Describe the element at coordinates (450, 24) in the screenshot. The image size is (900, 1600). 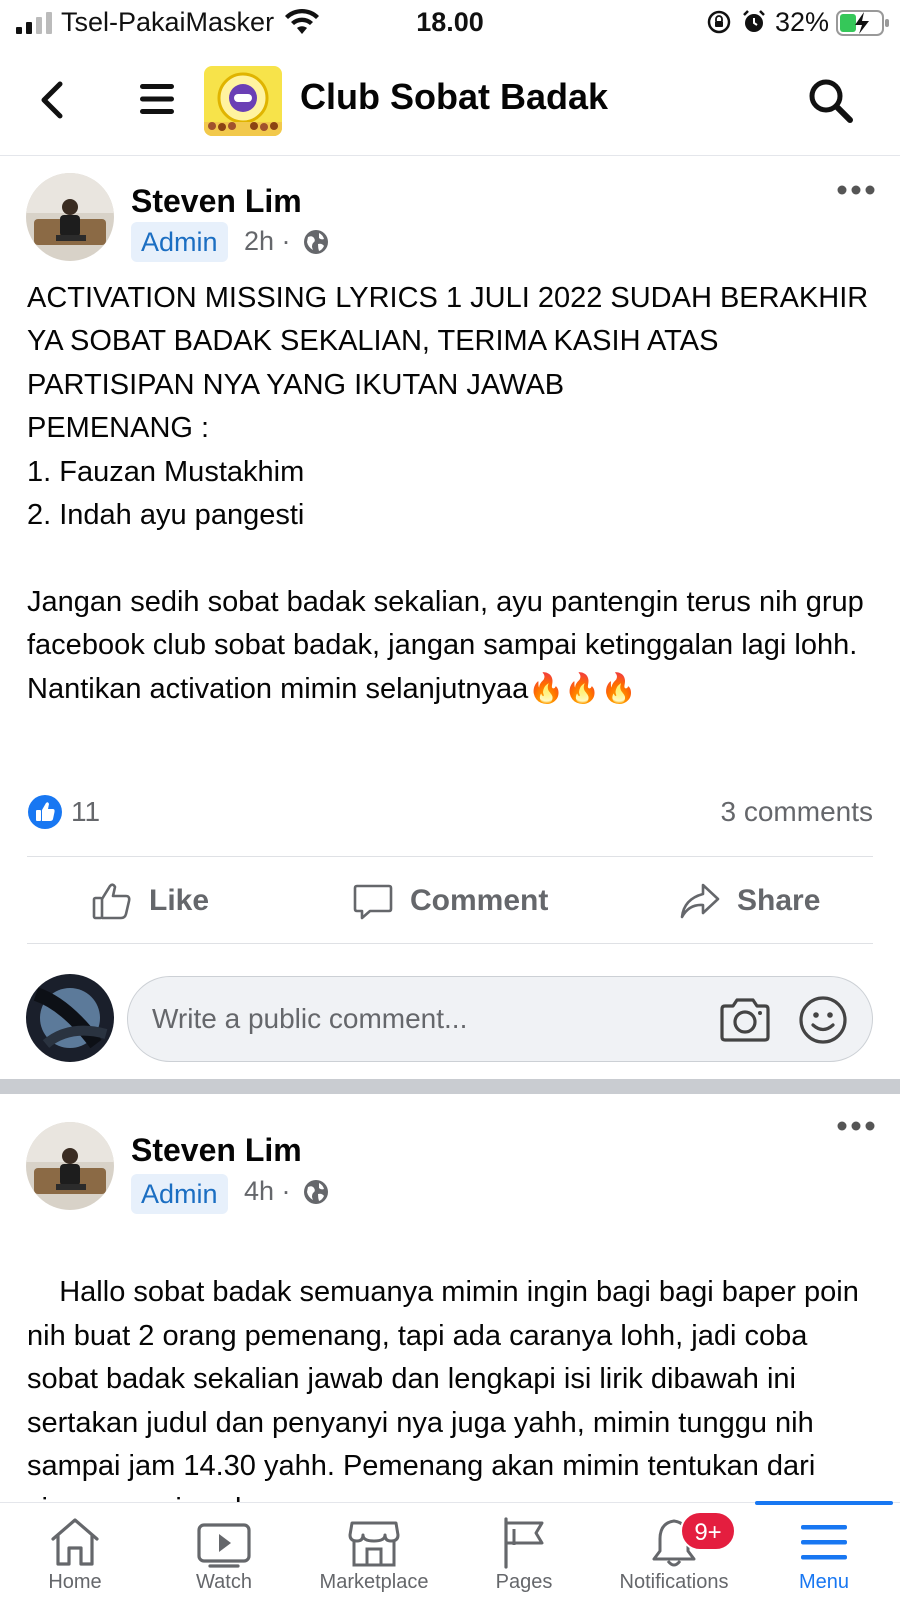
I see `status-bar: Tsel-PakaiMasker 18.00 32%` at that location.